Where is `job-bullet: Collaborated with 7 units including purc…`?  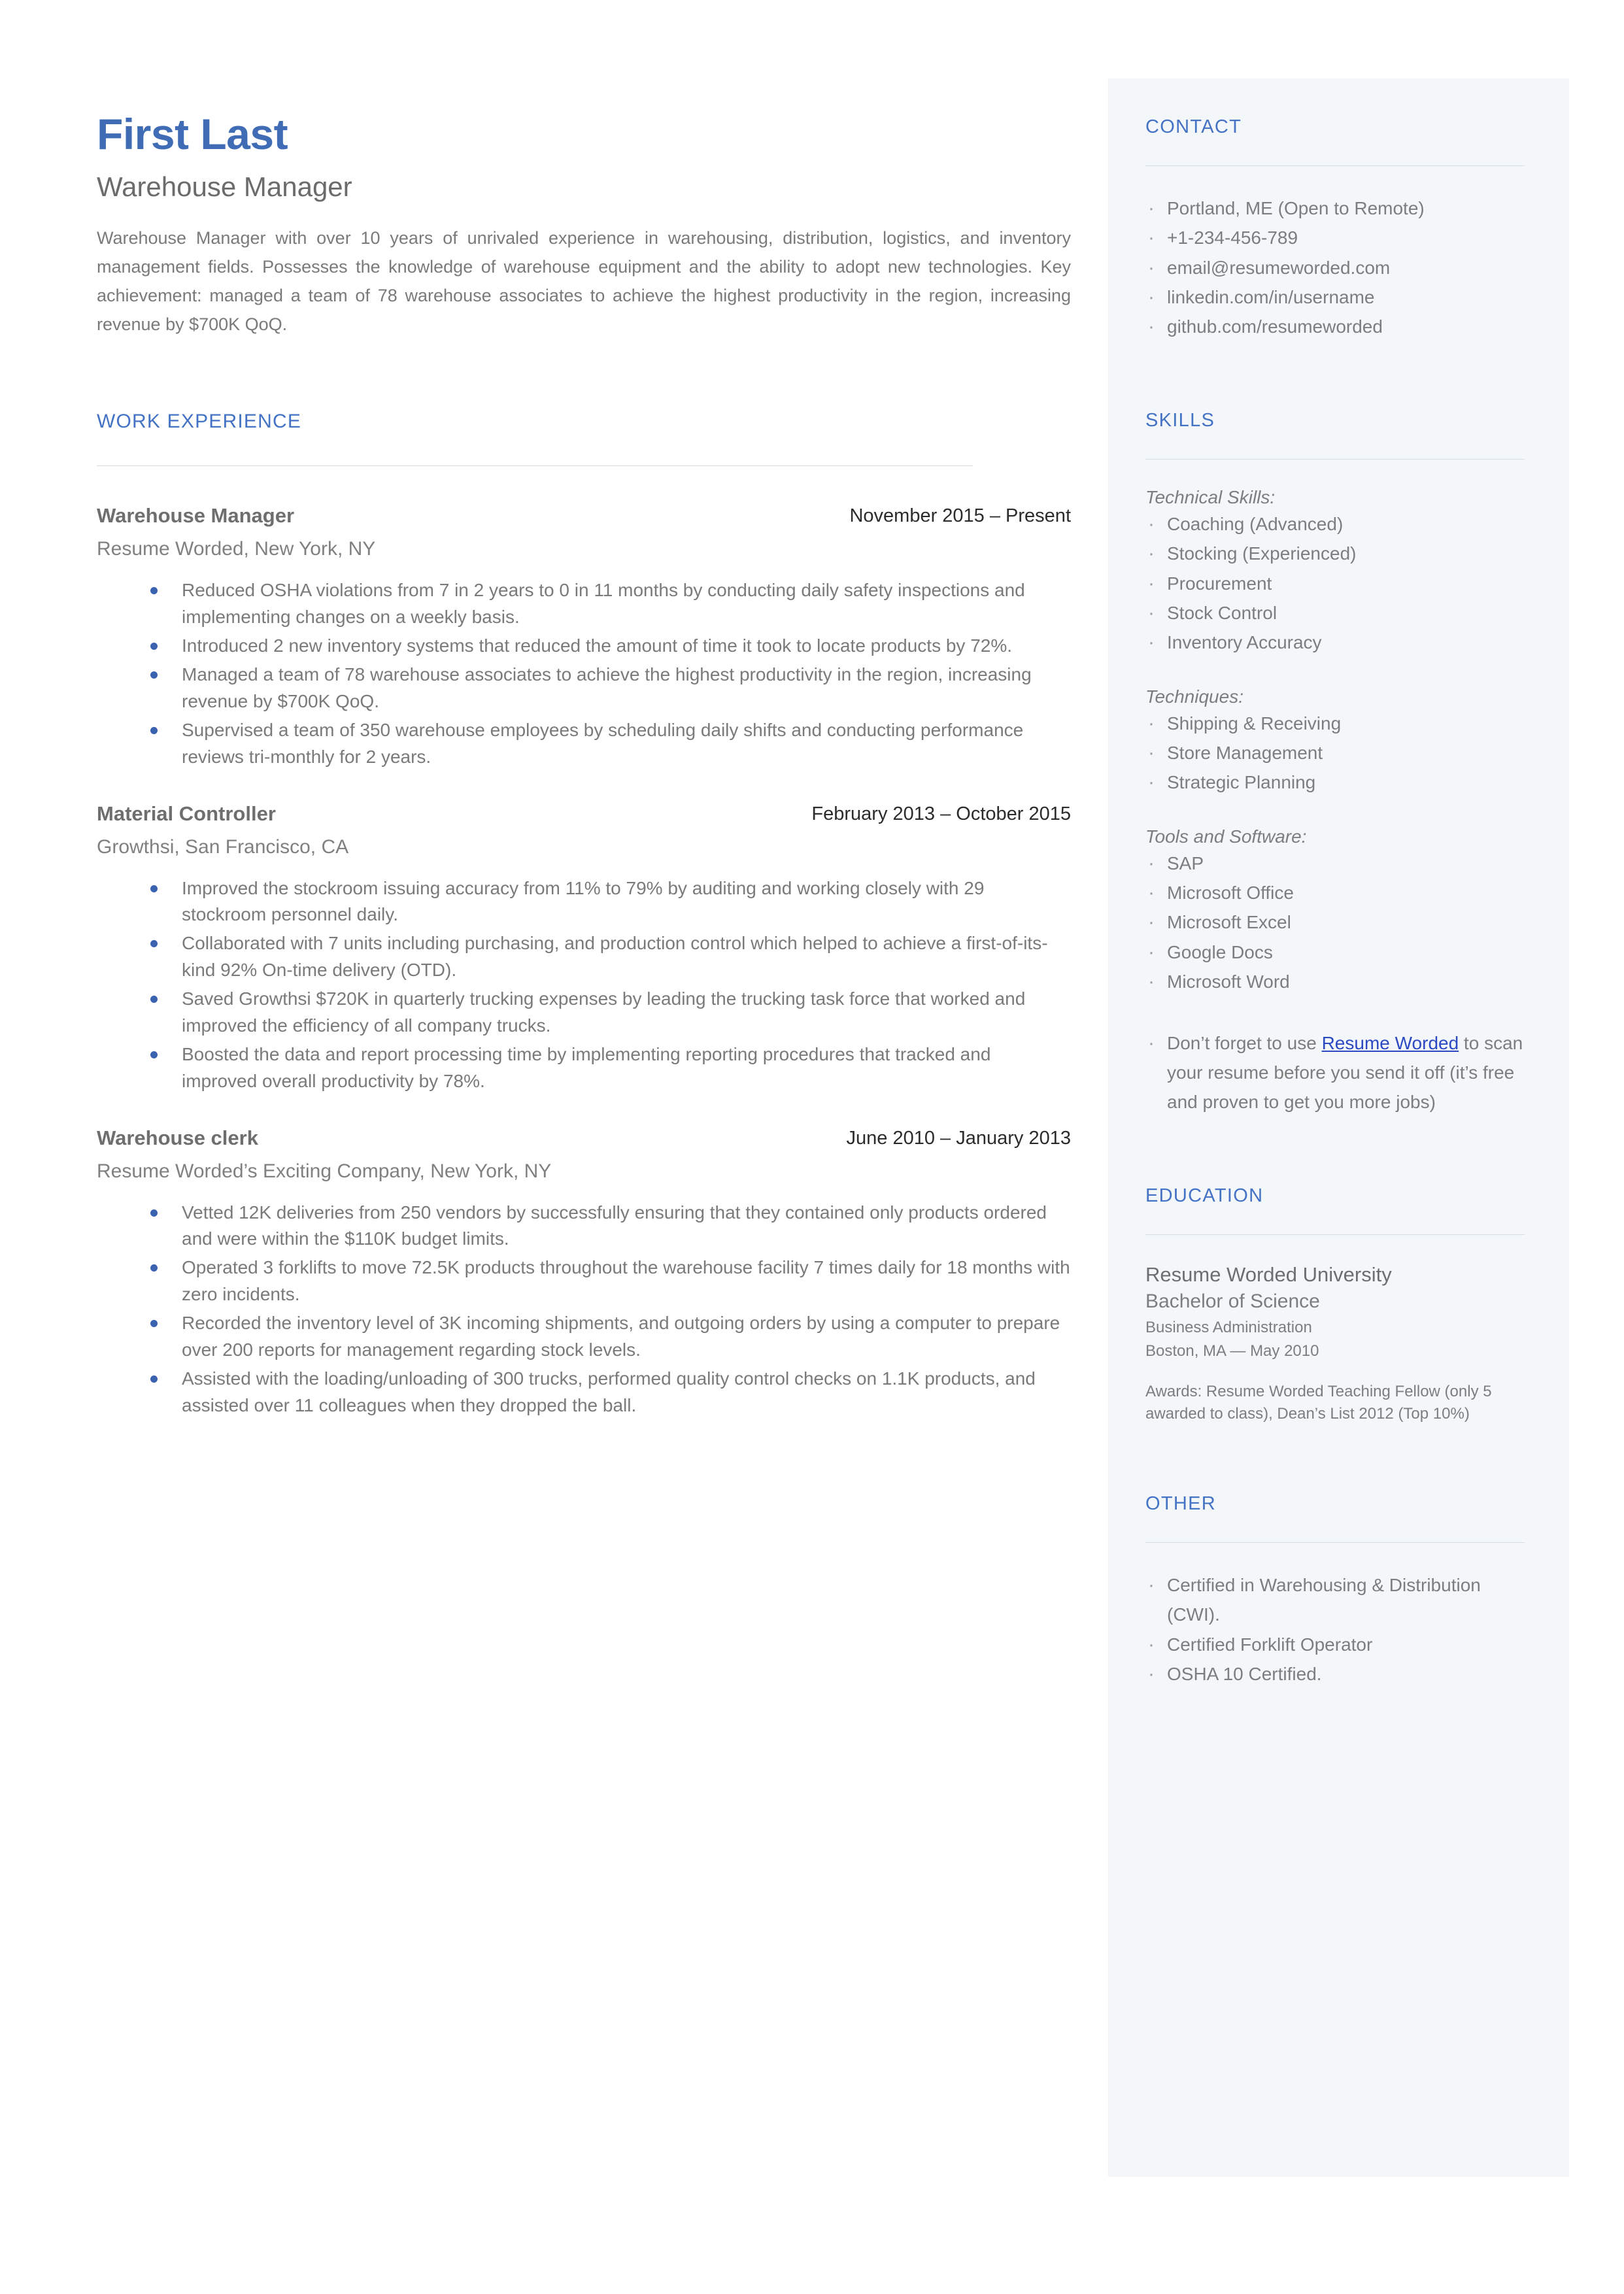
job-bullet: Collaborated with 7 units including purc… is located at coordinates (610, 957).